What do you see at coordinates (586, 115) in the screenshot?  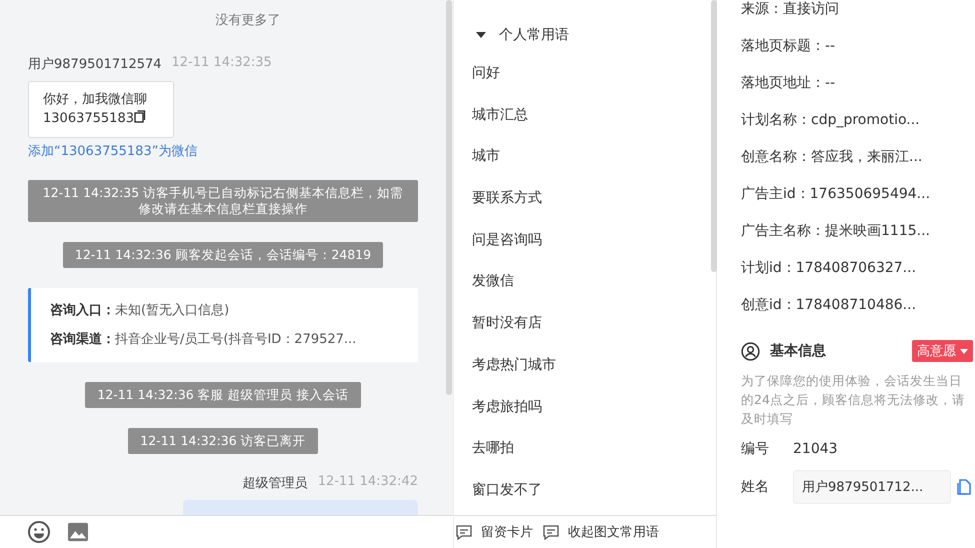 I see `phrase-item: 城市汇总` at bounding box center [586, 115].